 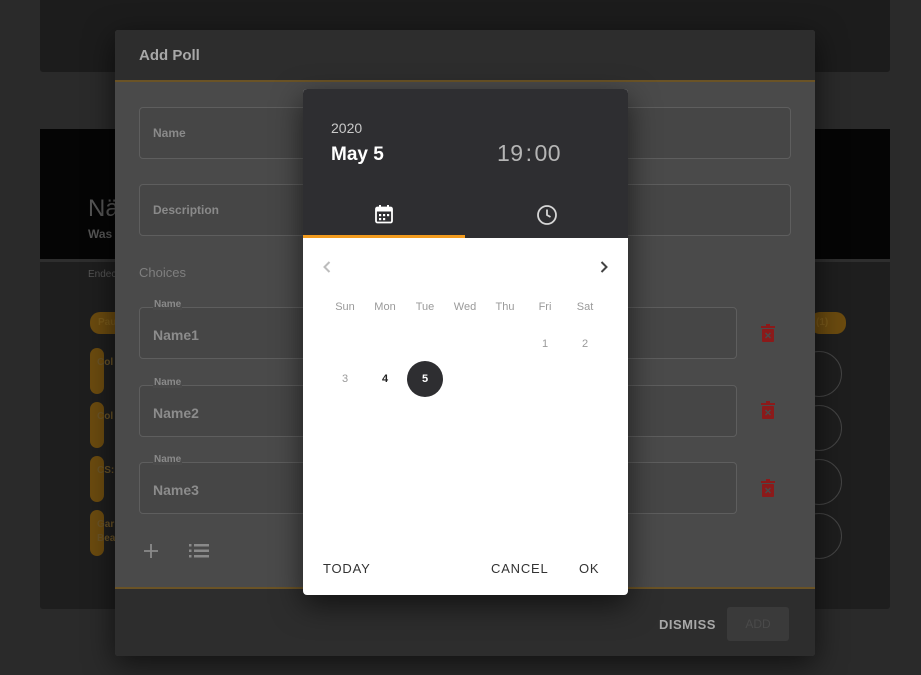 I want to click on weekday-thu: Thu, so click(x=505, y=307).